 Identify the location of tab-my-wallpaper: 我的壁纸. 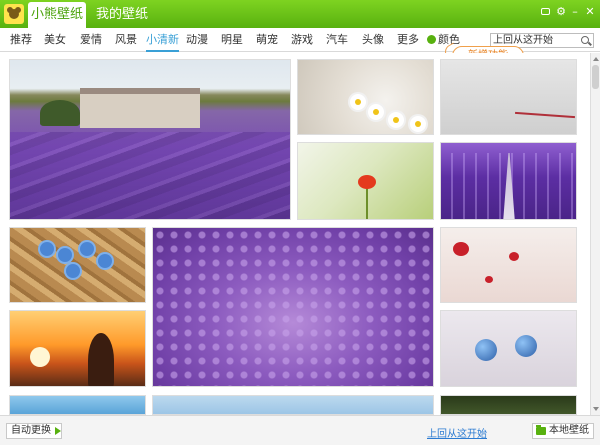
(122, 15).